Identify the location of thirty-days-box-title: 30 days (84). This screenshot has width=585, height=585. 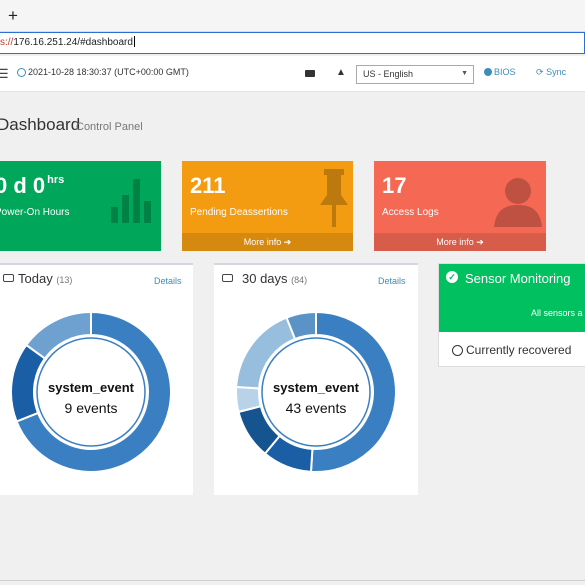
(275, 278).